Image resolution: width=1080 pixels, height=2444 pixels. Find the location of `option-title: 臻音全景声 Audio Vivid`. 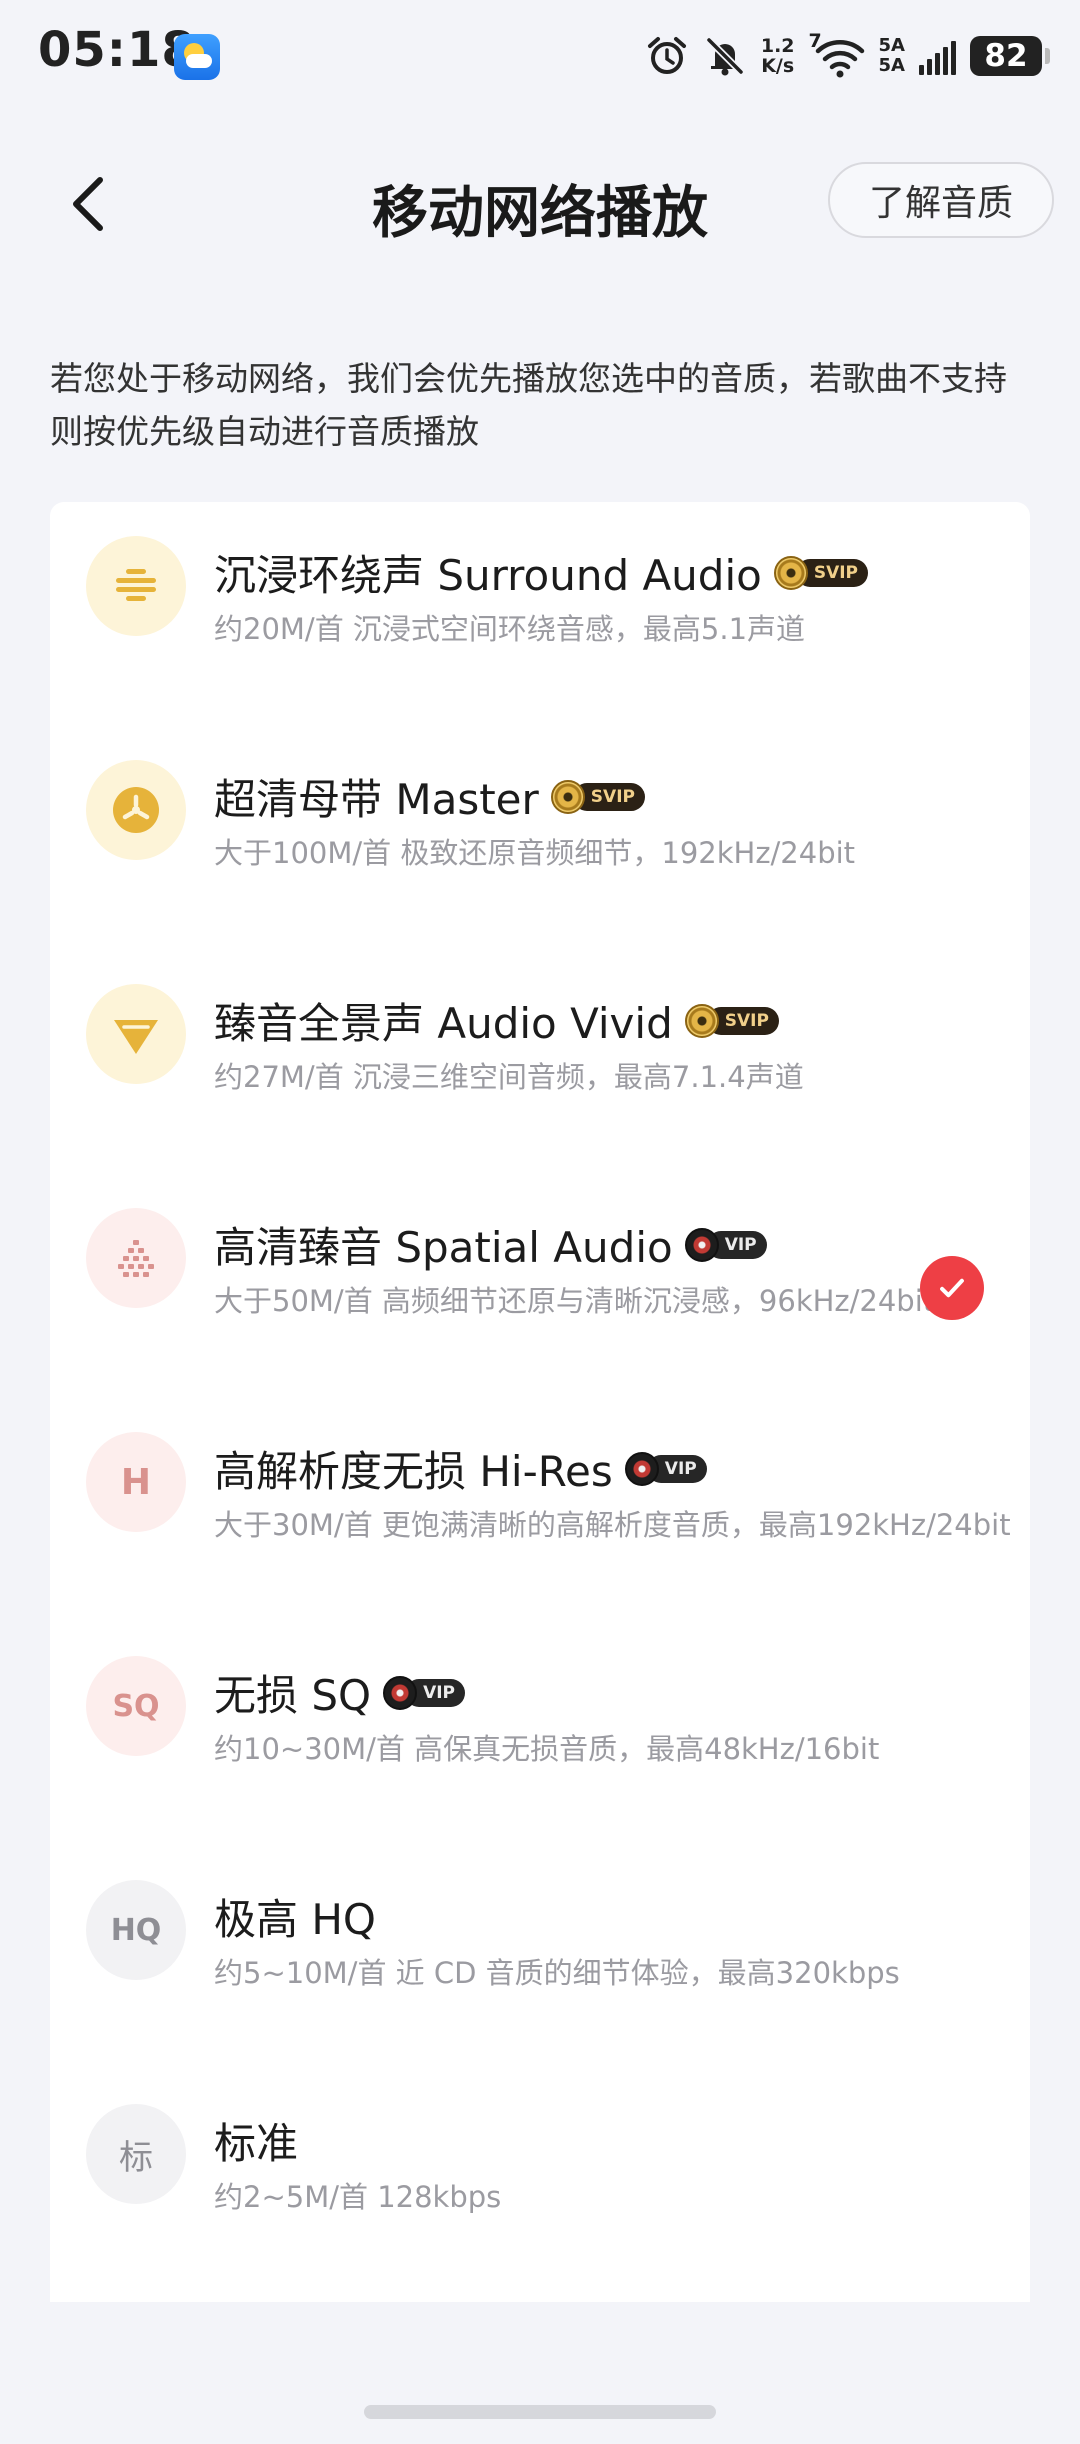

option-title: 臻音全景声 Audio Vivid is located at coordinates (443, 1023).